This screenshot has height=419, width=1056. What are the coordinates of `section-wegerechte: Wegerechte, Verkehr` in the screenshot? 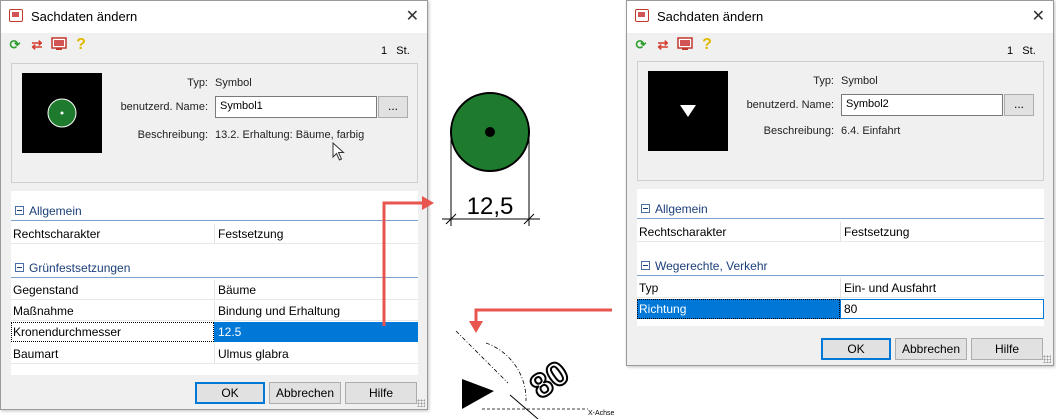 It's located at (840, 266).